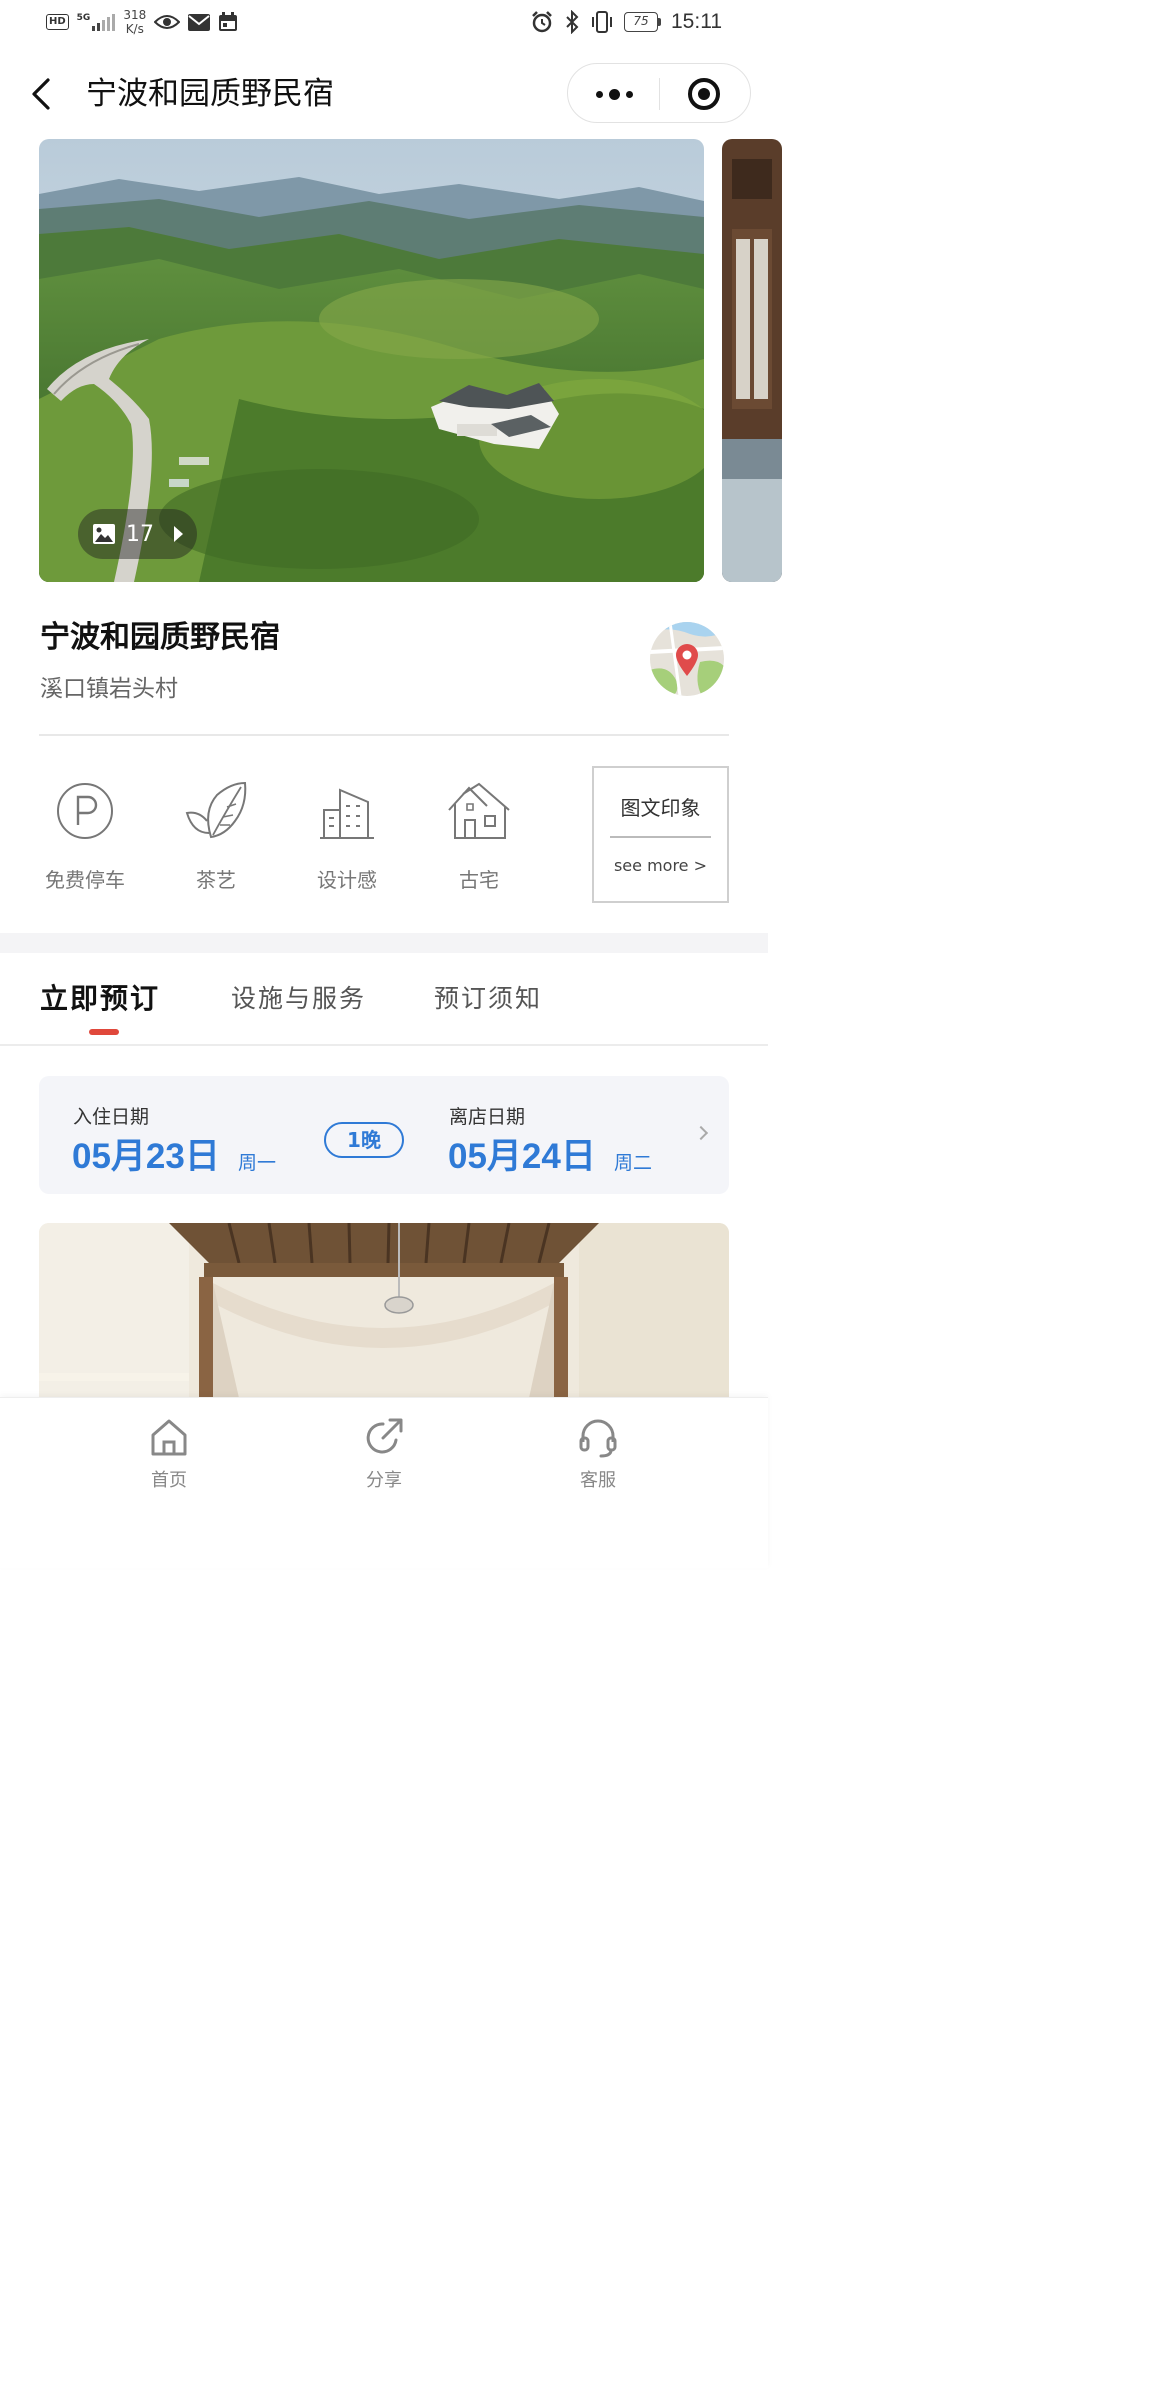 This screenshot has height=2400, width=1176. I want to click on room-photo, so click(384, 1310).